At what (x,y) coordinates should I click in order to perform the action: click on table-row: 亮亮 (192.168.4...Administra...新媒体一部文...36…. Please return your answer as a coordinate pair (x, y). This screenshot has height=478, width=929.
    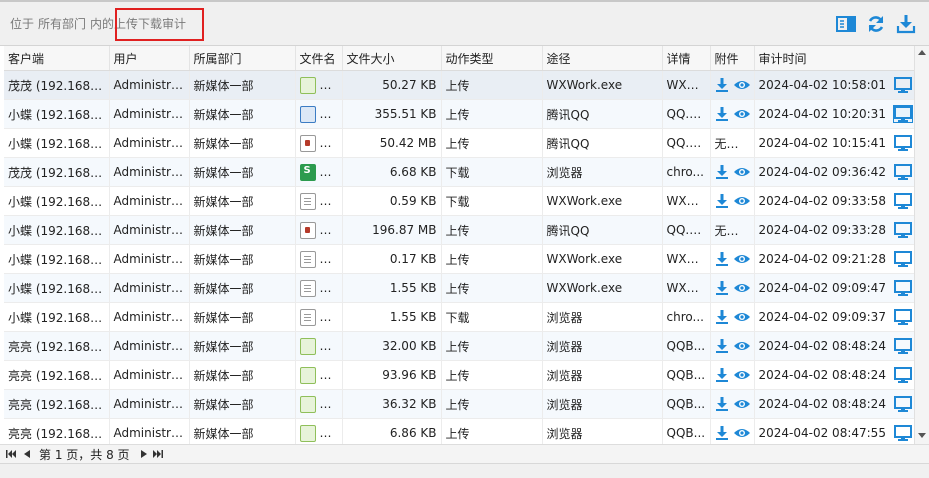
    Looking at the image, I should click on (460, 404).